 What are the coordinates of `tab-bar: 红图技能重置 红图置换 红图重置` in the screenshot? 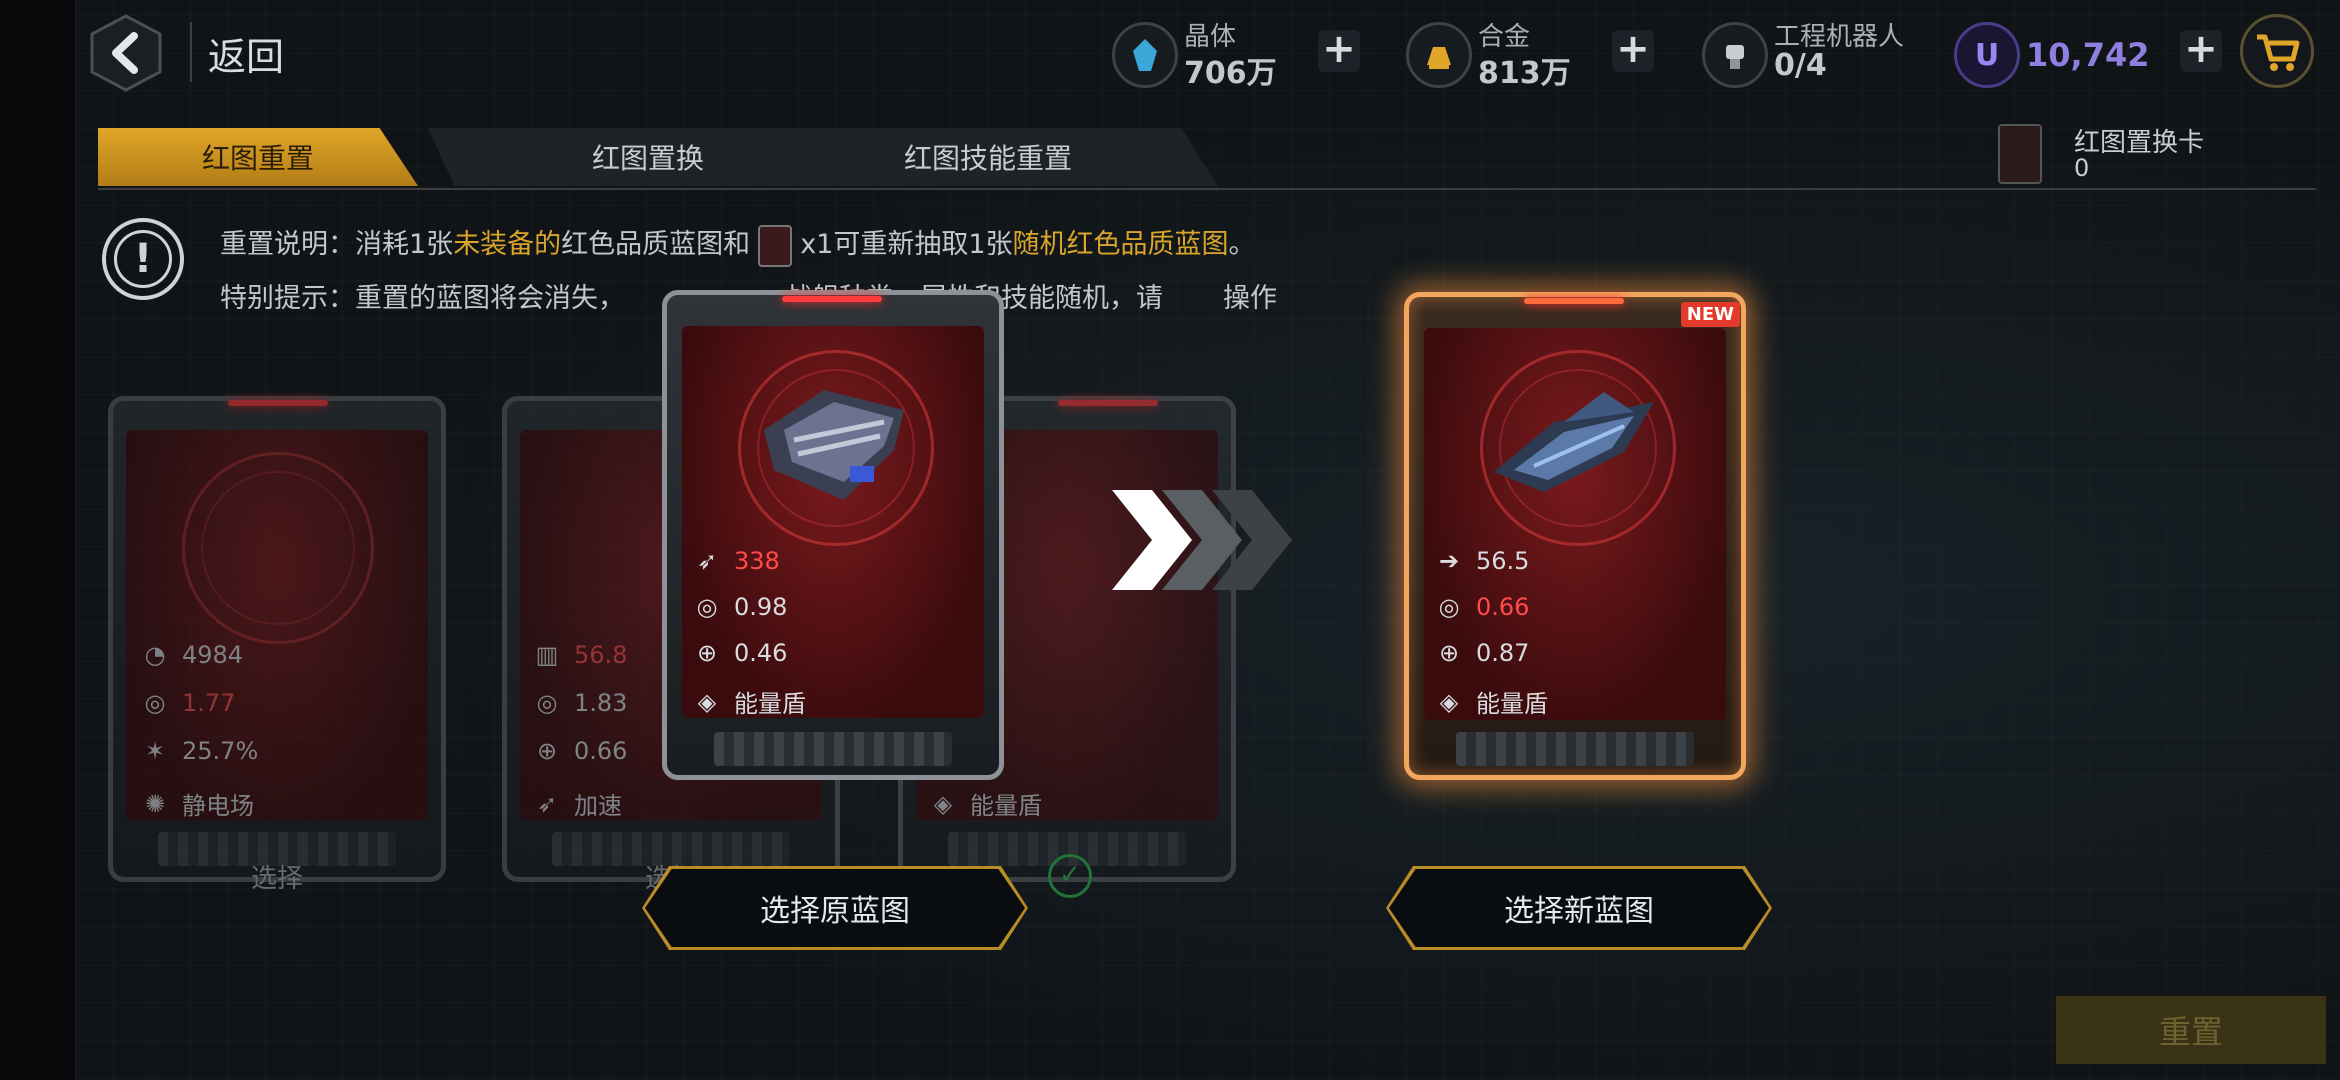 It's located at (1207, 159).